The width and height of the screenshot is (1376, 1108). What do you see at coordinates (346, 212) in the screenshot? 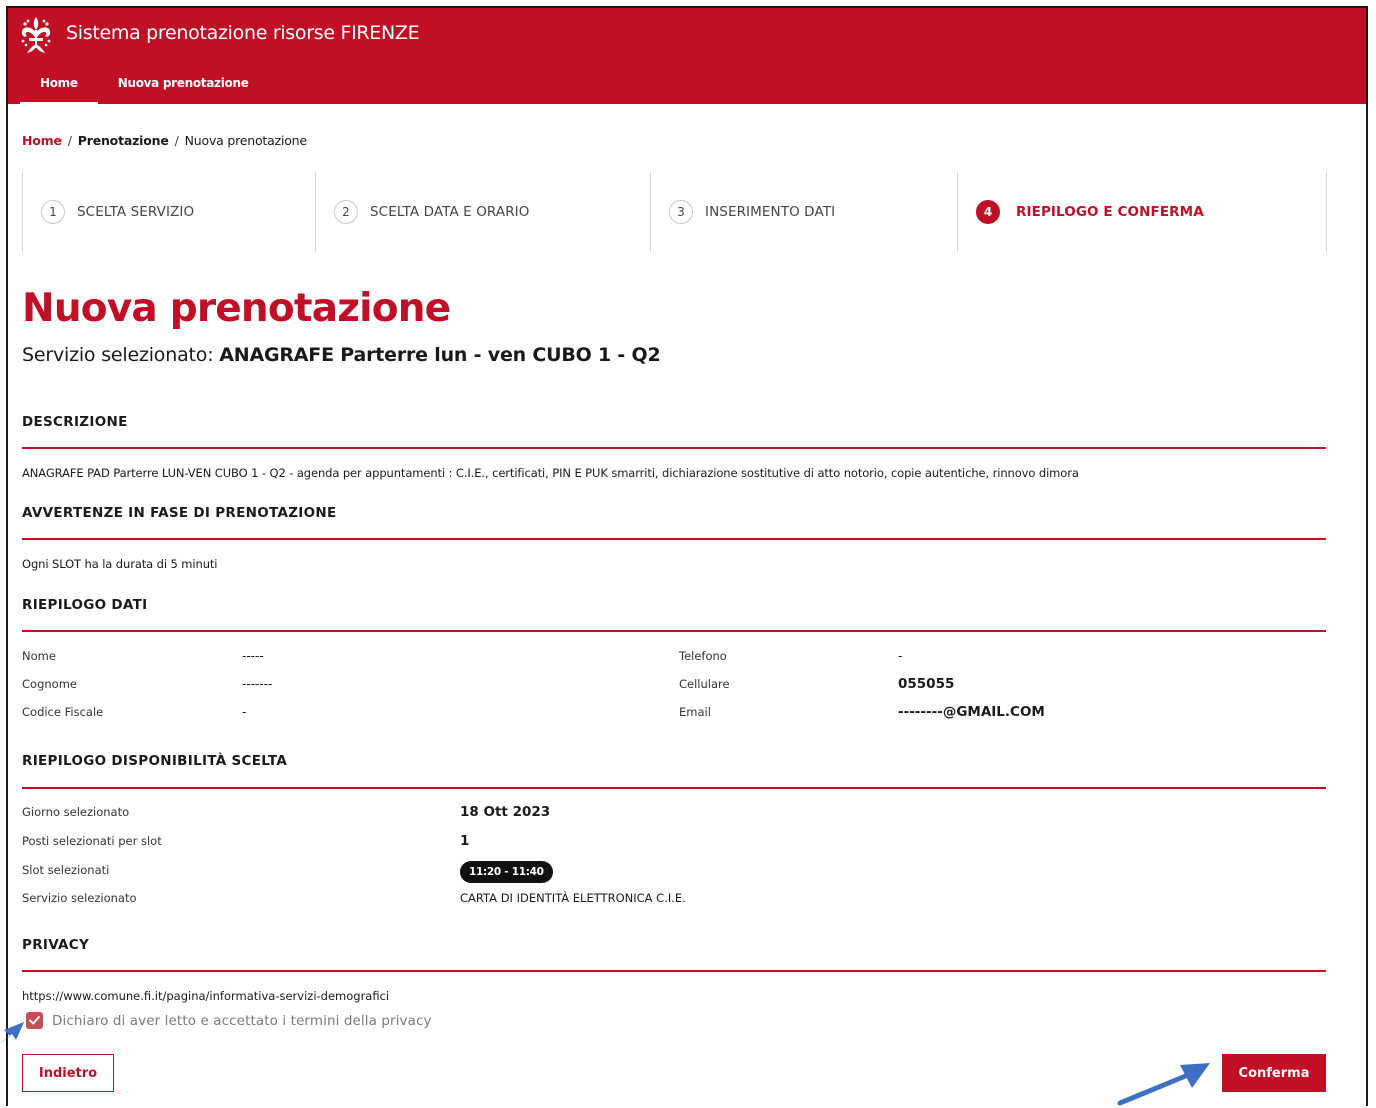
I see `step-number: 2` at bounding box center [346, 212].